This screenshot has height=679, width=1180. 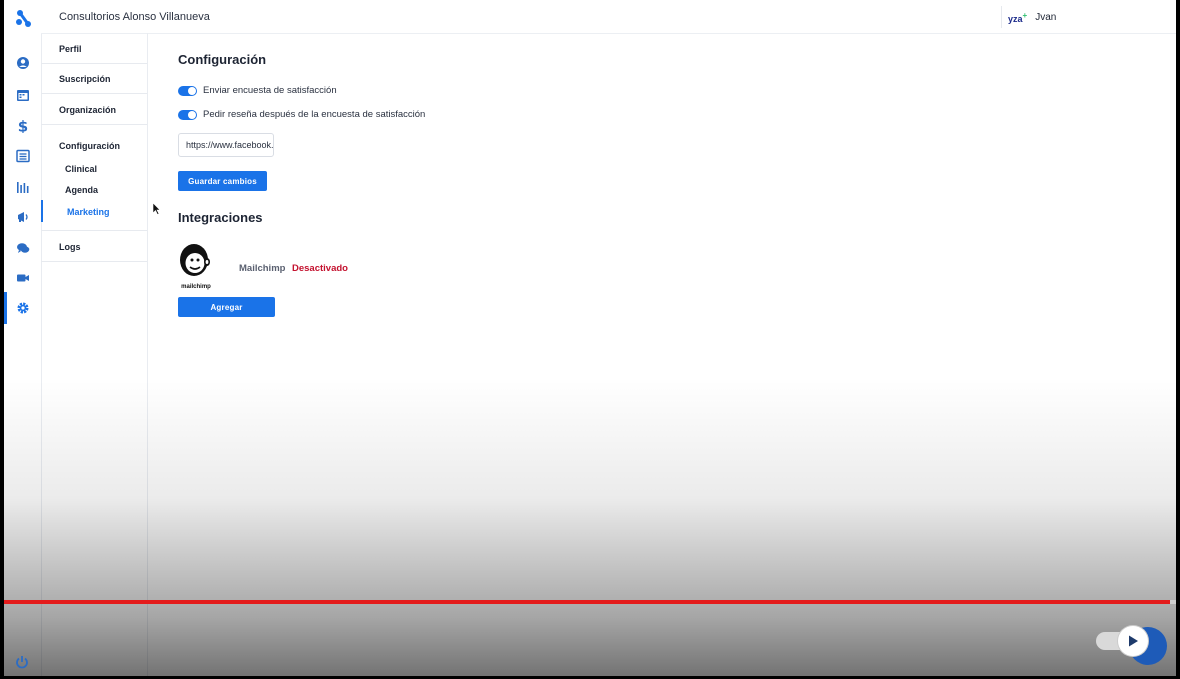 What do you see at coordinates (587, 602) in the screenshot?
I see `video-progress-bar` at bounding box center [587, 602].